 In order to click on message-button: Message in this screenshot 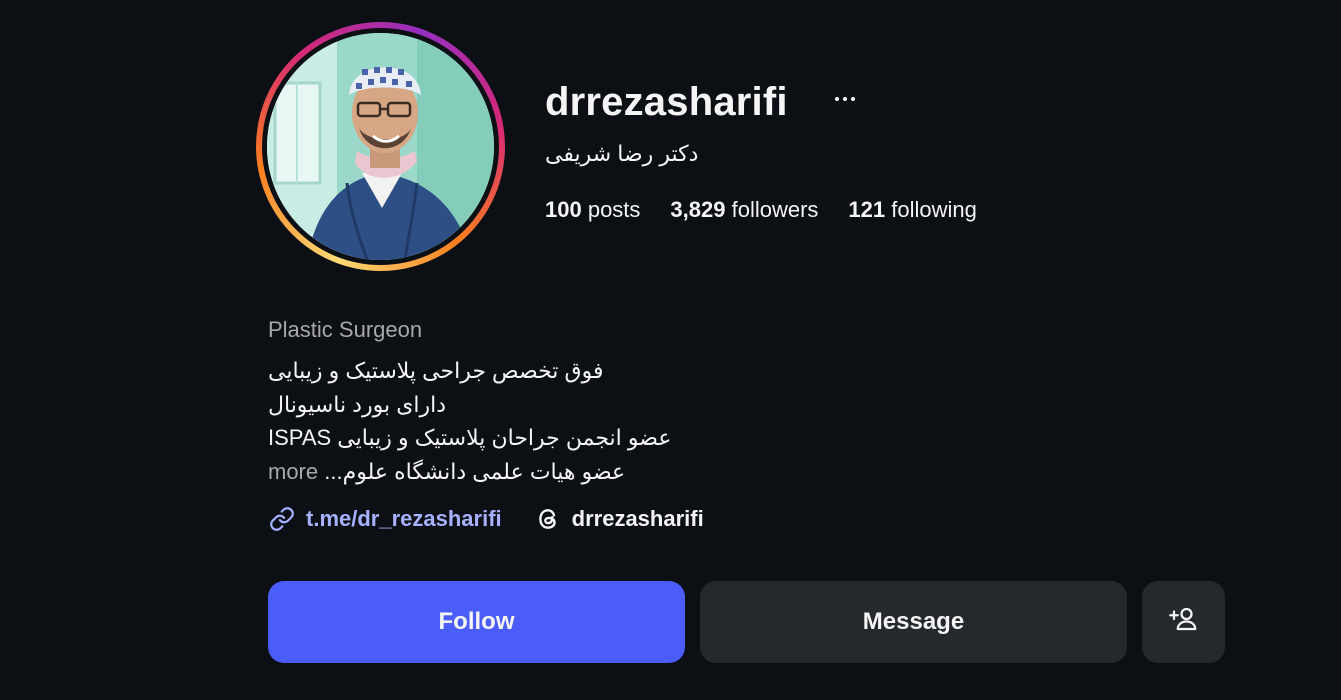, I will do `click(913, 622)`.